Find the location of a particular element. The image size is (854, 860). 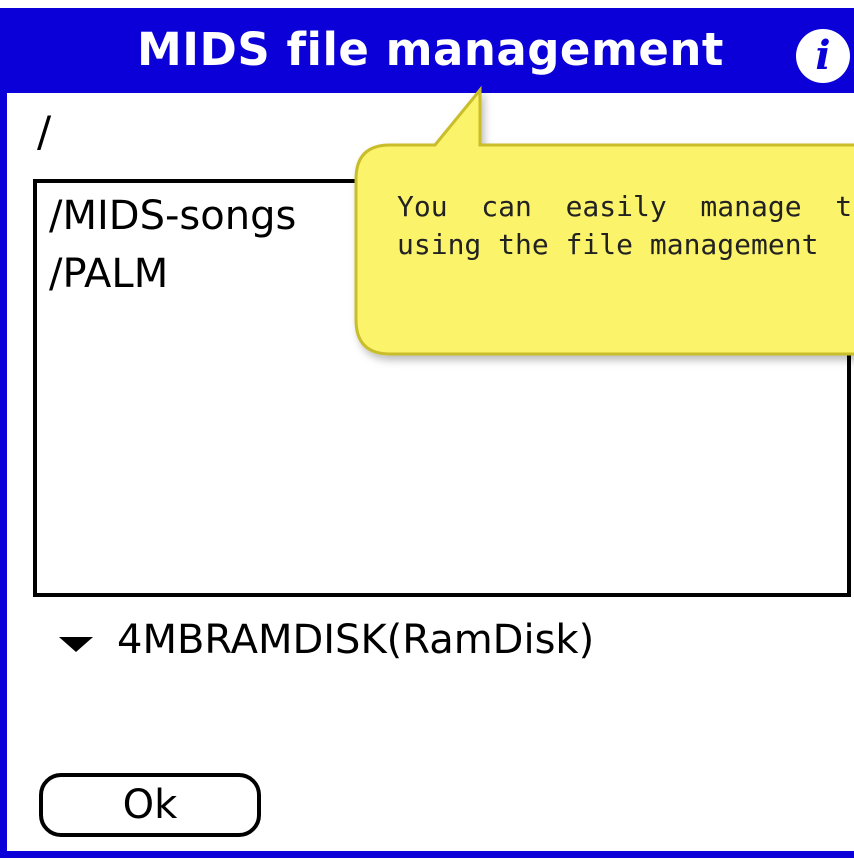

info-icon: i is located at coordinates (823, 56).